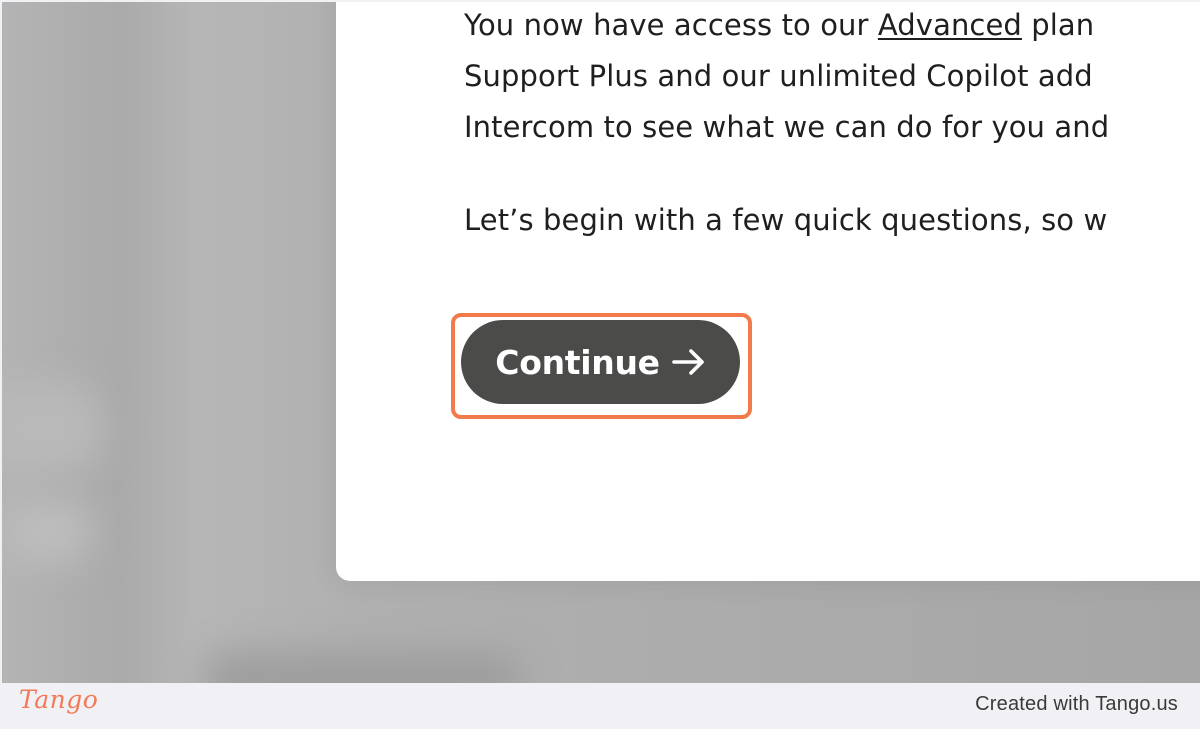  I want to click on tango-footer: Tango Created with Tango.us, so click(600, 706).